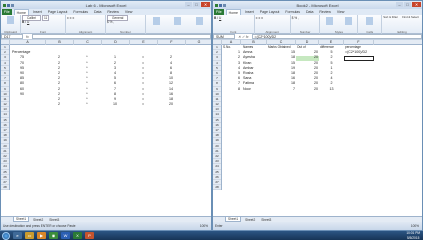 This screenshot has width=423, height=240. I want to click on column-header: C, so click(88, 42).